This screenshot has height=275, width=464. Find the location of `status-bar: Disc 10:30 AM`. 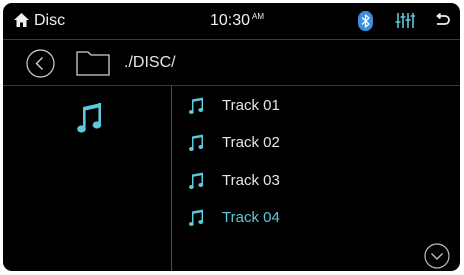

status-bar: Disc 10:30 AM is located at coordinates (231, 21).